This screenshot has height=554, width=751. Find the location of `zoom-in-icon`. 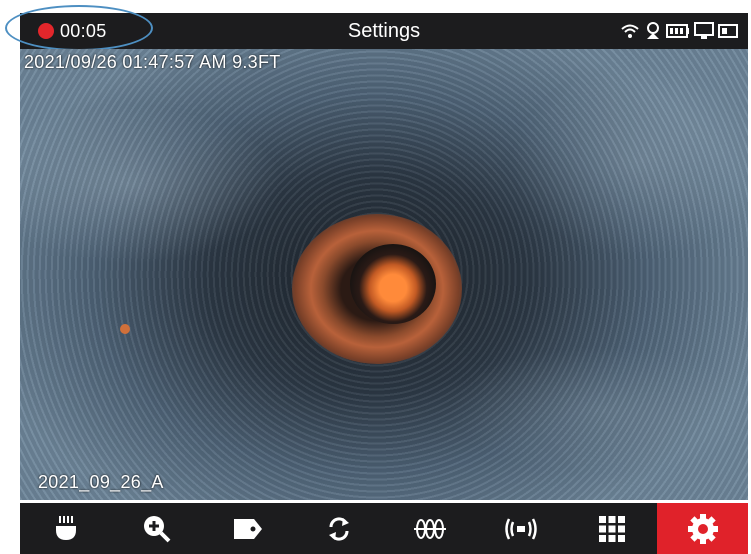

zoom-in-icon is located at coordinates (157, 529).